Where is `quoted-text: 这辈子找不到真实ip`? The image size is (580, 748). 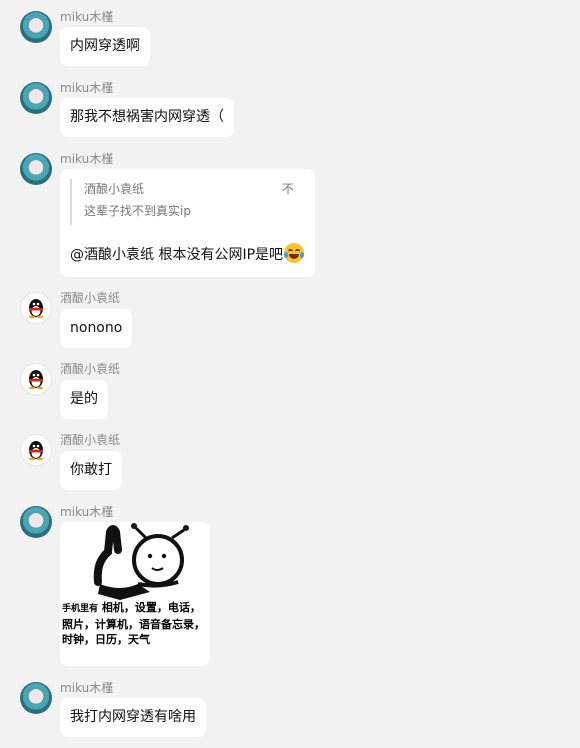
quoted-text: 这辈子找不到真实ip is located at coordinates (137, 211).